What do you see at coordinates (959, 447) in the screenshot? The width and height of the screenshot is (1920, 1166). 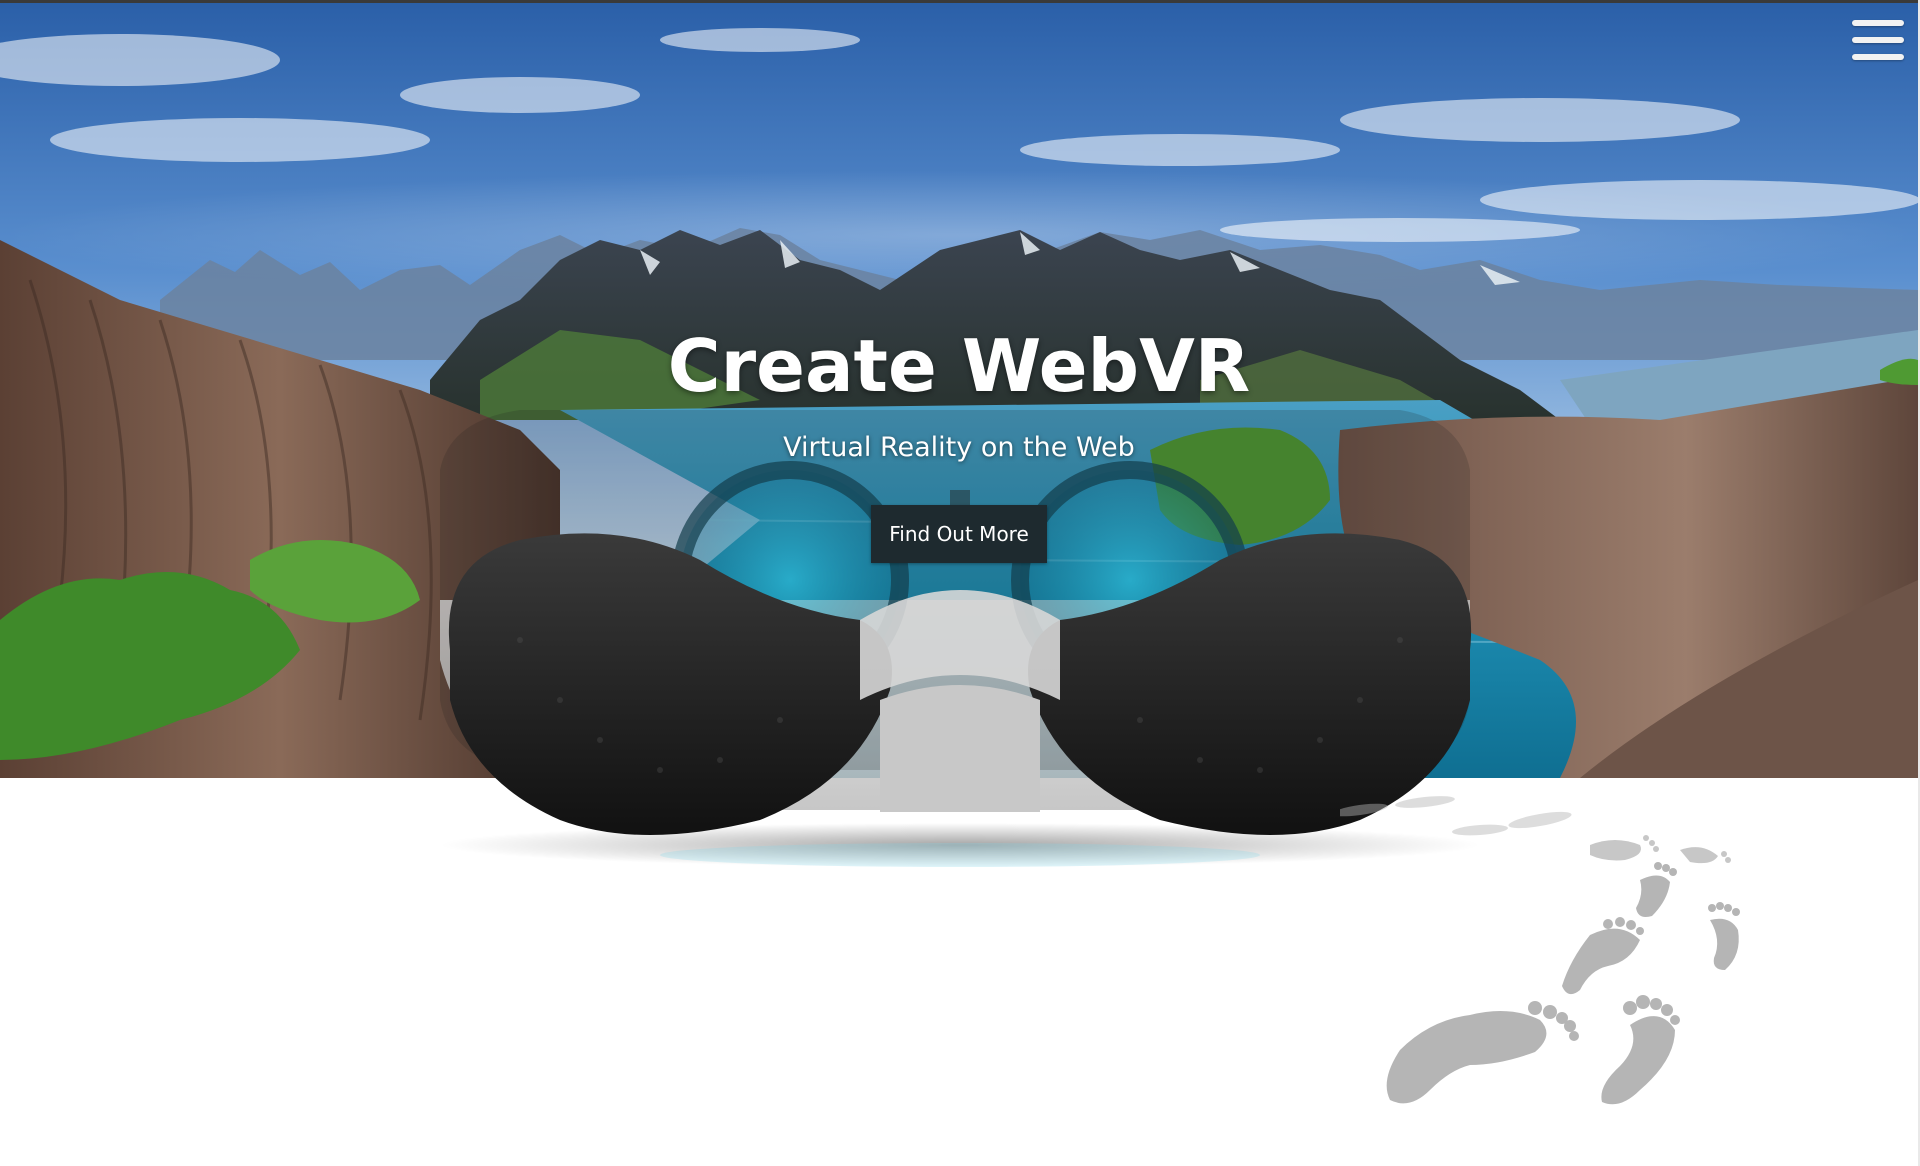 I see `hero-subtitle: Virtual Reality on the Web` at bounding box center [959, 447].